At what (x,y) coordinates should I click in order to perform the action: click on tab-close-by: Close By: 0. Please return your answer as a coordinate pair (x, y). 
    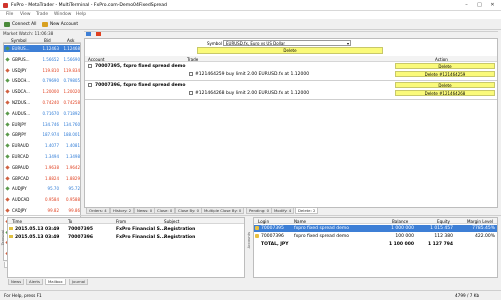
    Looking at the image, I should click on (189, 211).